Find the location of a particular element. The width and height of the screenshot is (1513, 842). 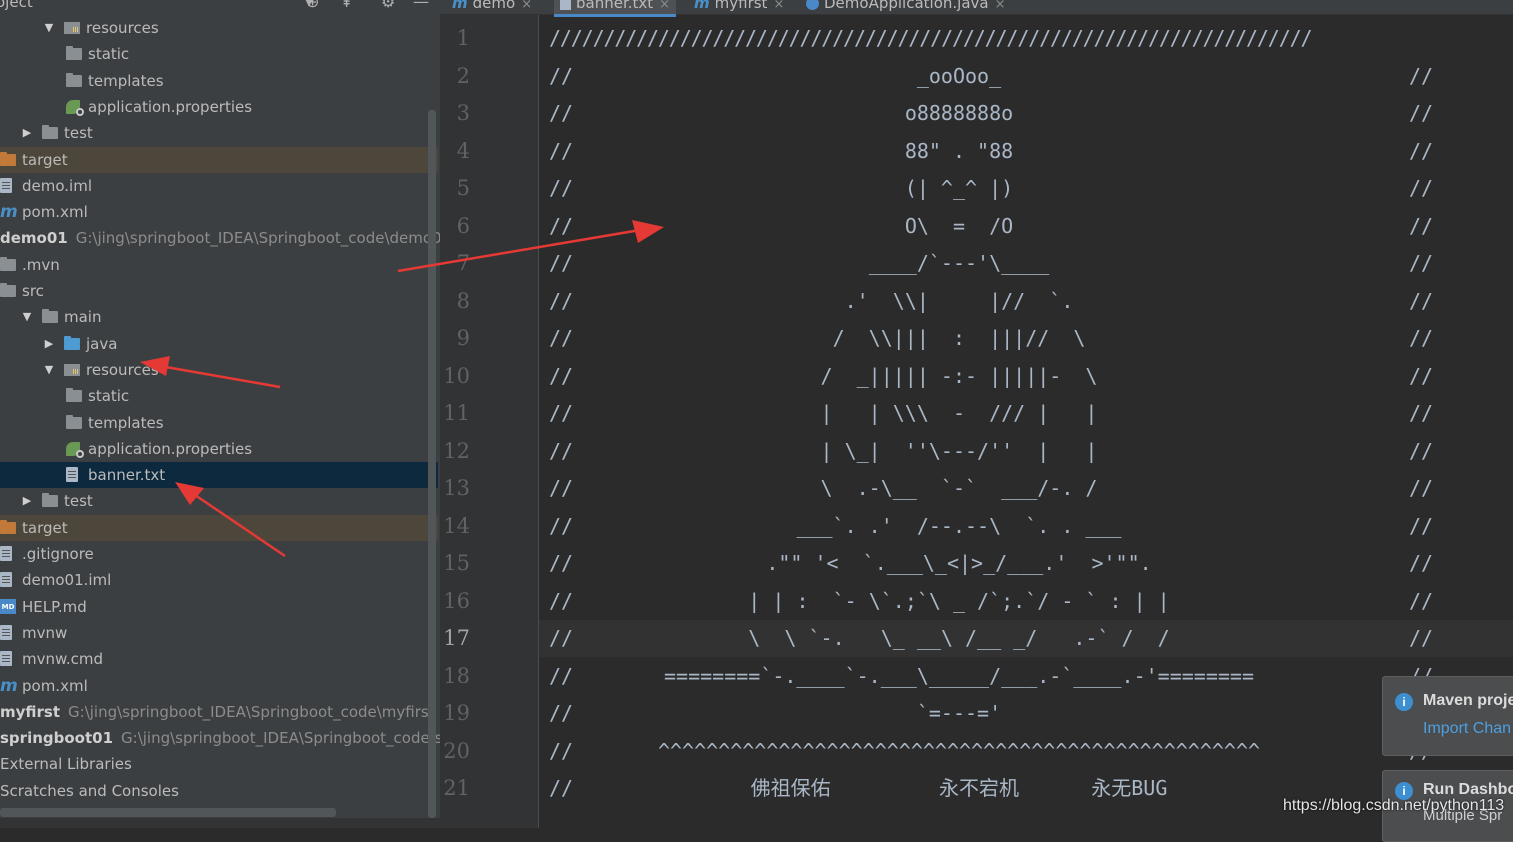

line-number: 11 is located at coordinates (456, 413).